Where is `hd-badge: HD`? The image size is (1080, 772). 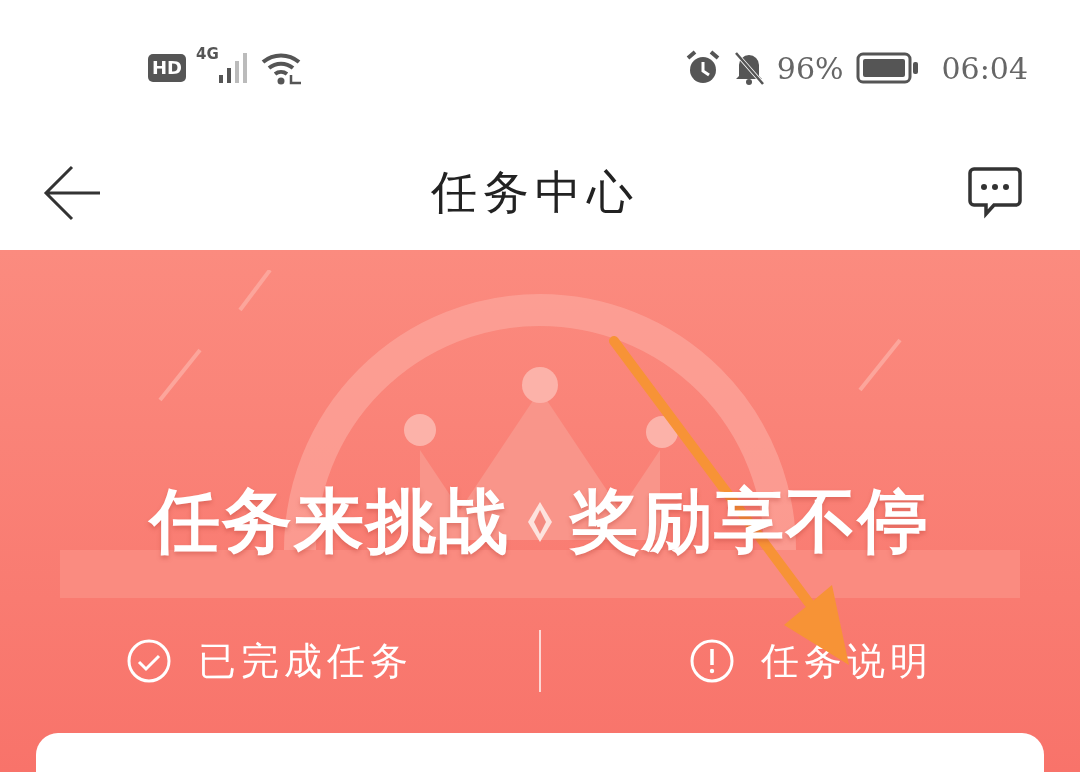 hd-badge: HD is located at coordinates (167, 68).